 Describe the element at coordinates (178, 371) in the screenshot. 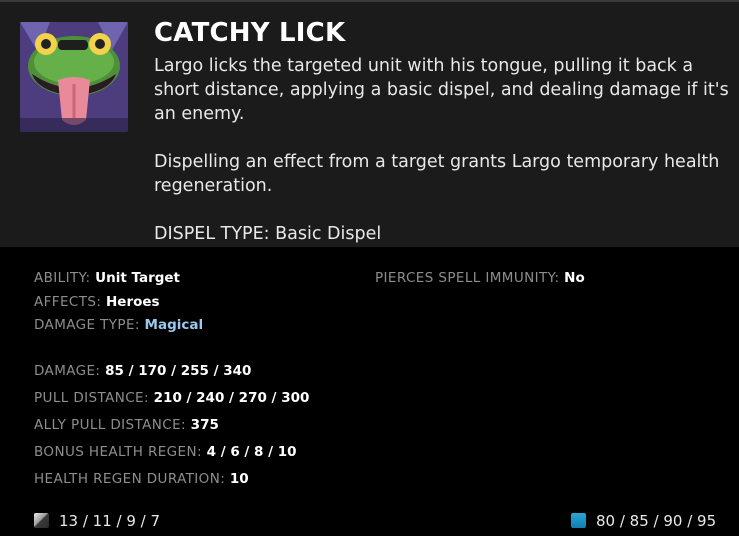

I see `damage-value: 85 / 170 / 255 / 340` at that location.